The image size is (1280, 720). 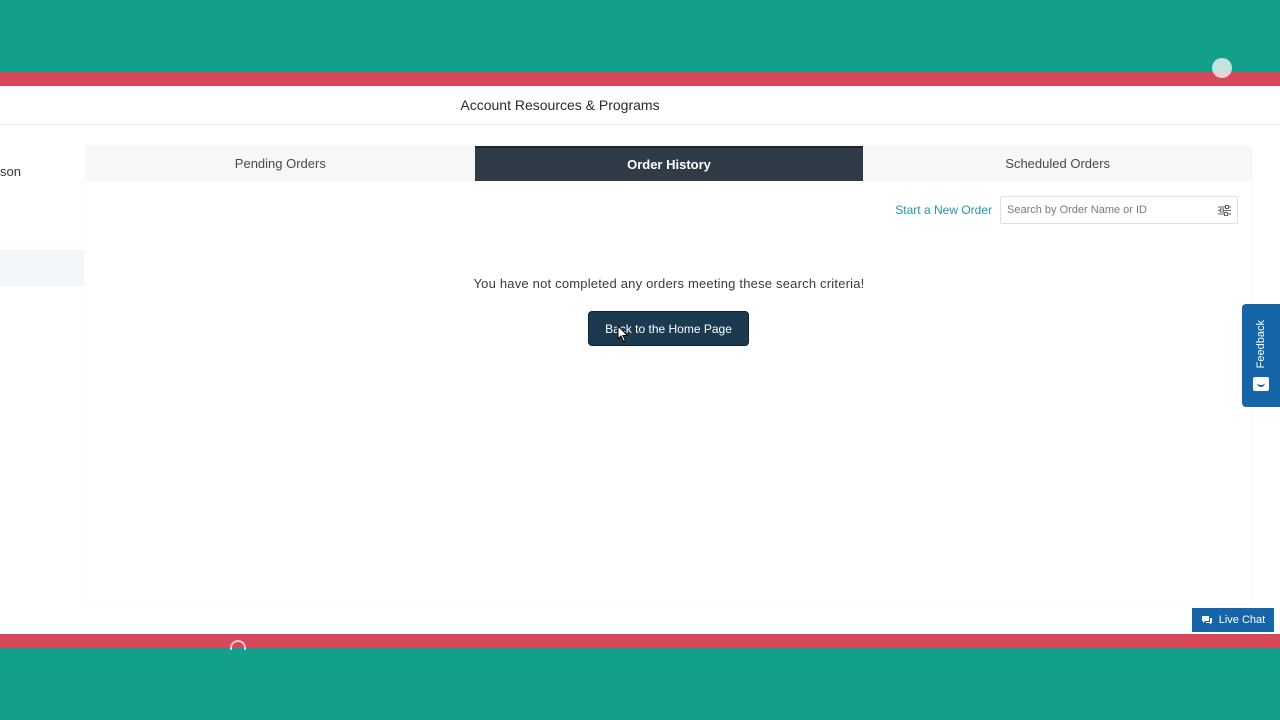 What do you see at coordinates (560, 105) in the screenshot?
I see `page-title: Account Resources & Programs` at bounding box center [560, 105].